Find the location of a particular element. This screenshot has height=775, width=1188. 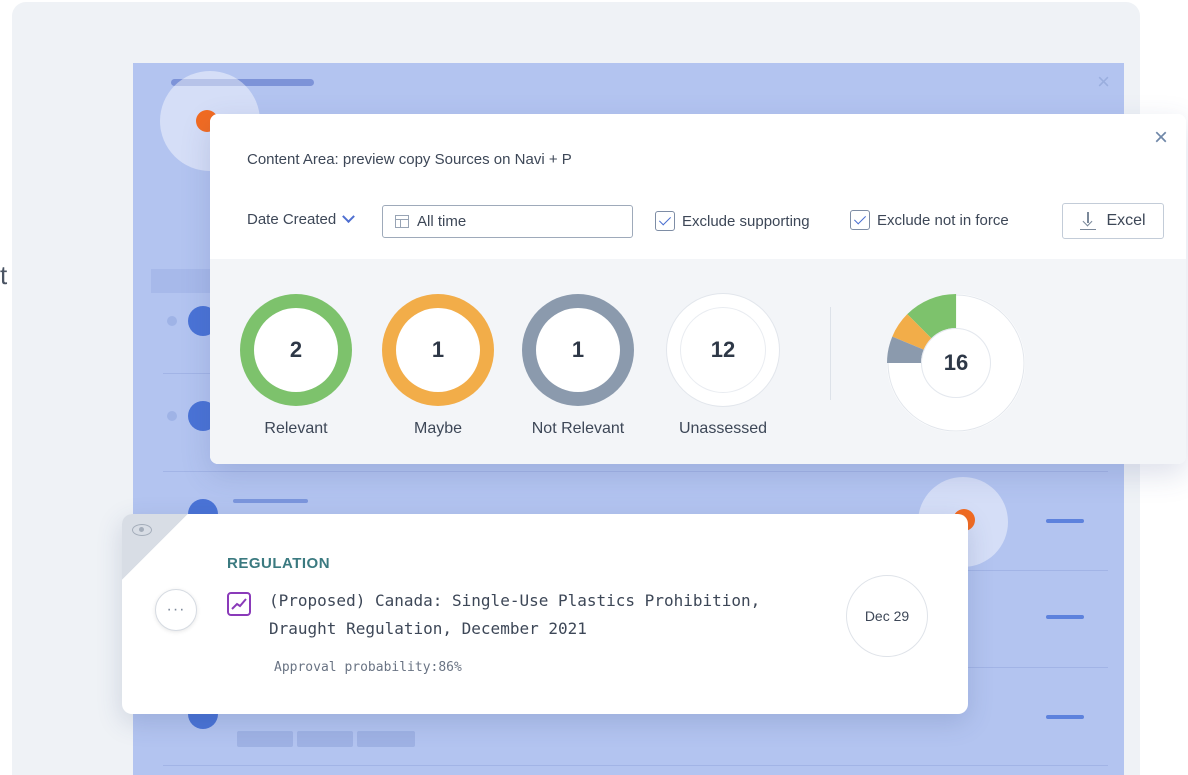

corner-fold is located at coordinates (155, 547).